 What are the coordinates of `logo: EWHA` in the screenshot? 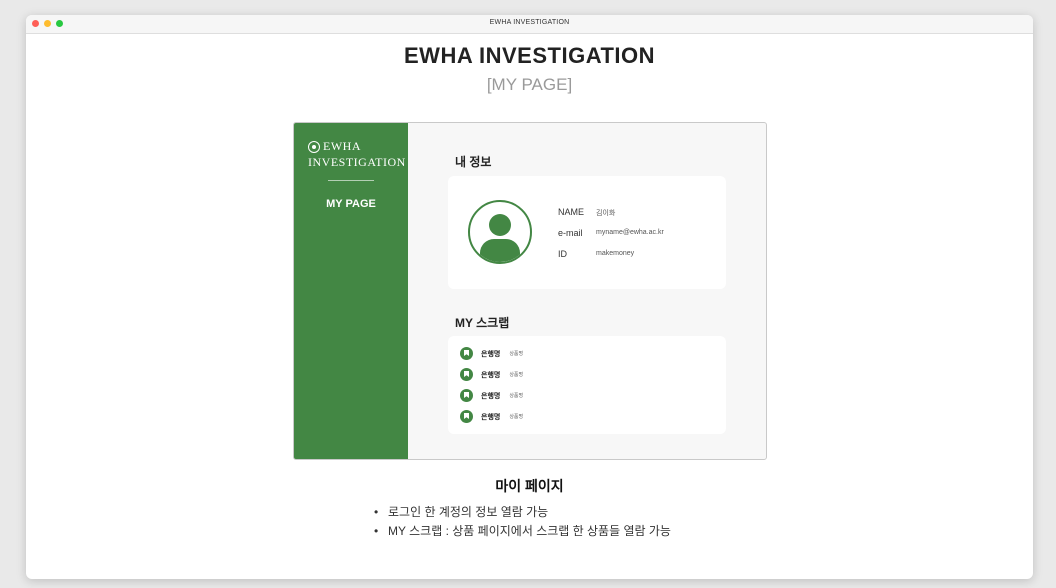 It's located at (334, 146).